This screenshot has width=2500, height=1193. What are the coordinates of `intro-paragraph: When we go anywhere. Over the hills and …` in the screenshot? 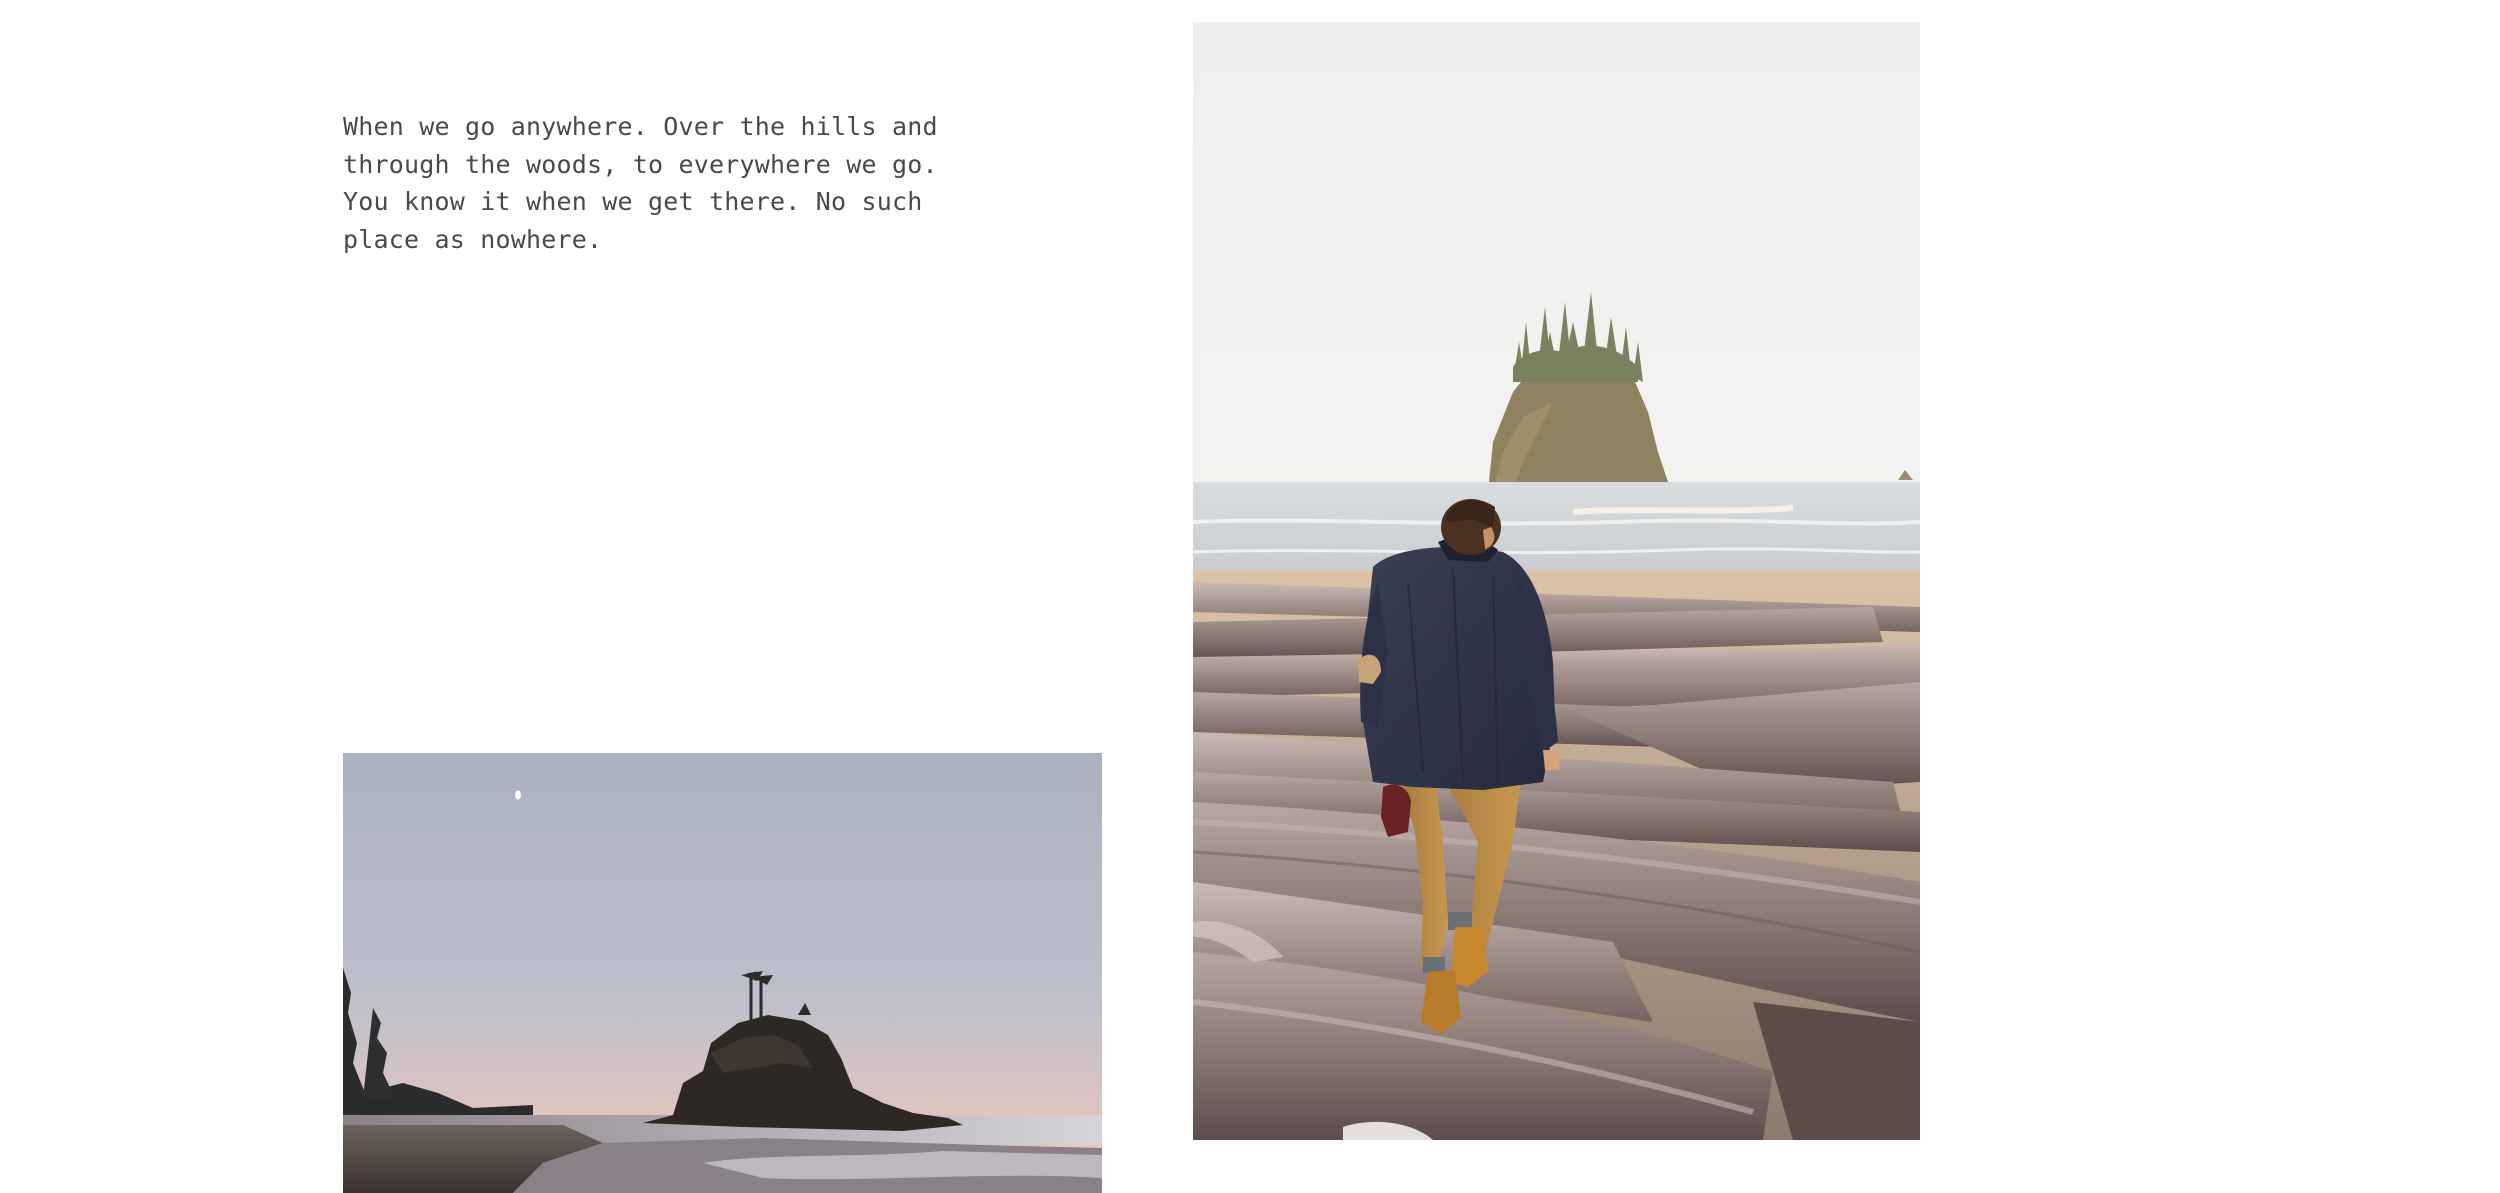 It's located at (640, 183).